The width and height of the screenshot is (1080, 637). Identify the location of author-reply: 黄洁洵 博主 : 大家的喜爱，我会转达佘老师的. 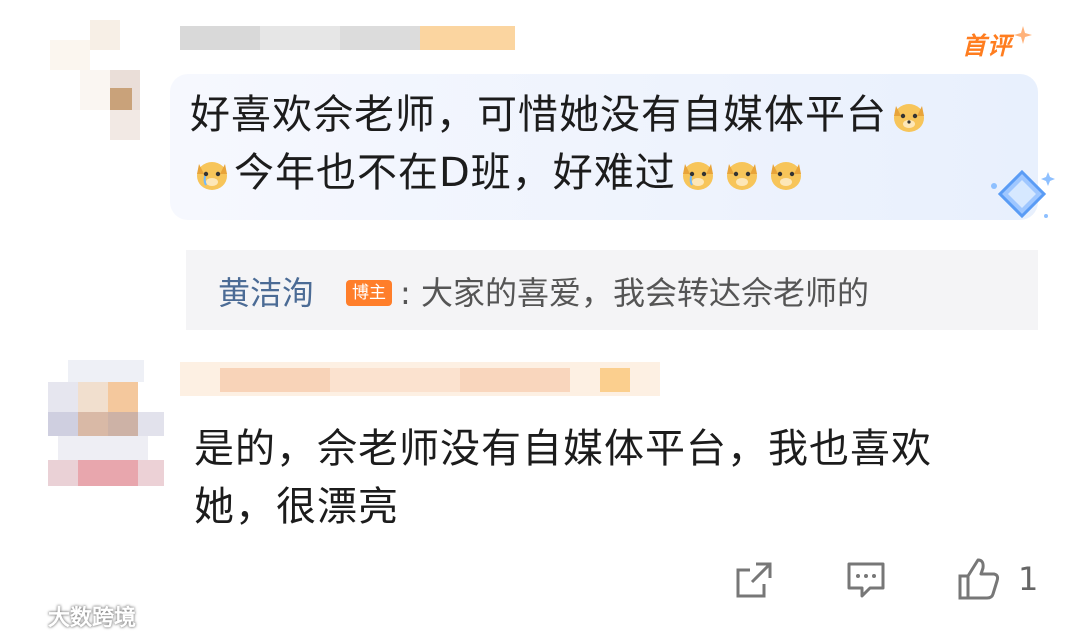
(612, 290).